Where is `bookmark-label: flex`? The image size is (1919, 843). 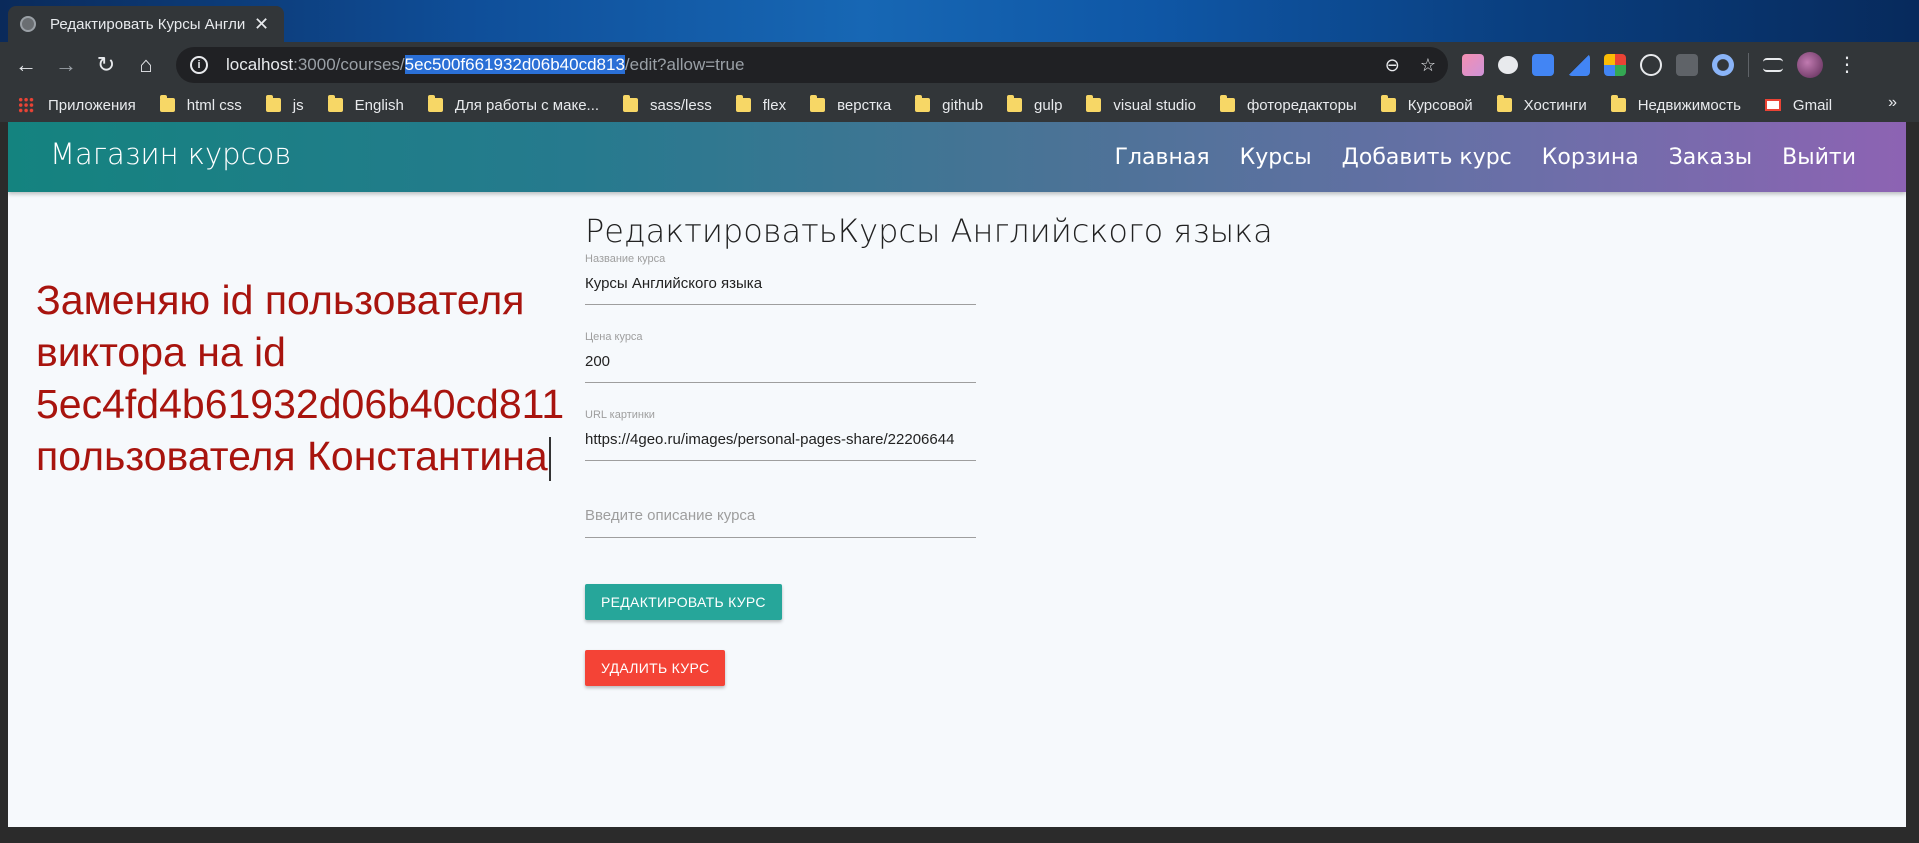 bookmark-label: flex is located at coordinates (774, 105).